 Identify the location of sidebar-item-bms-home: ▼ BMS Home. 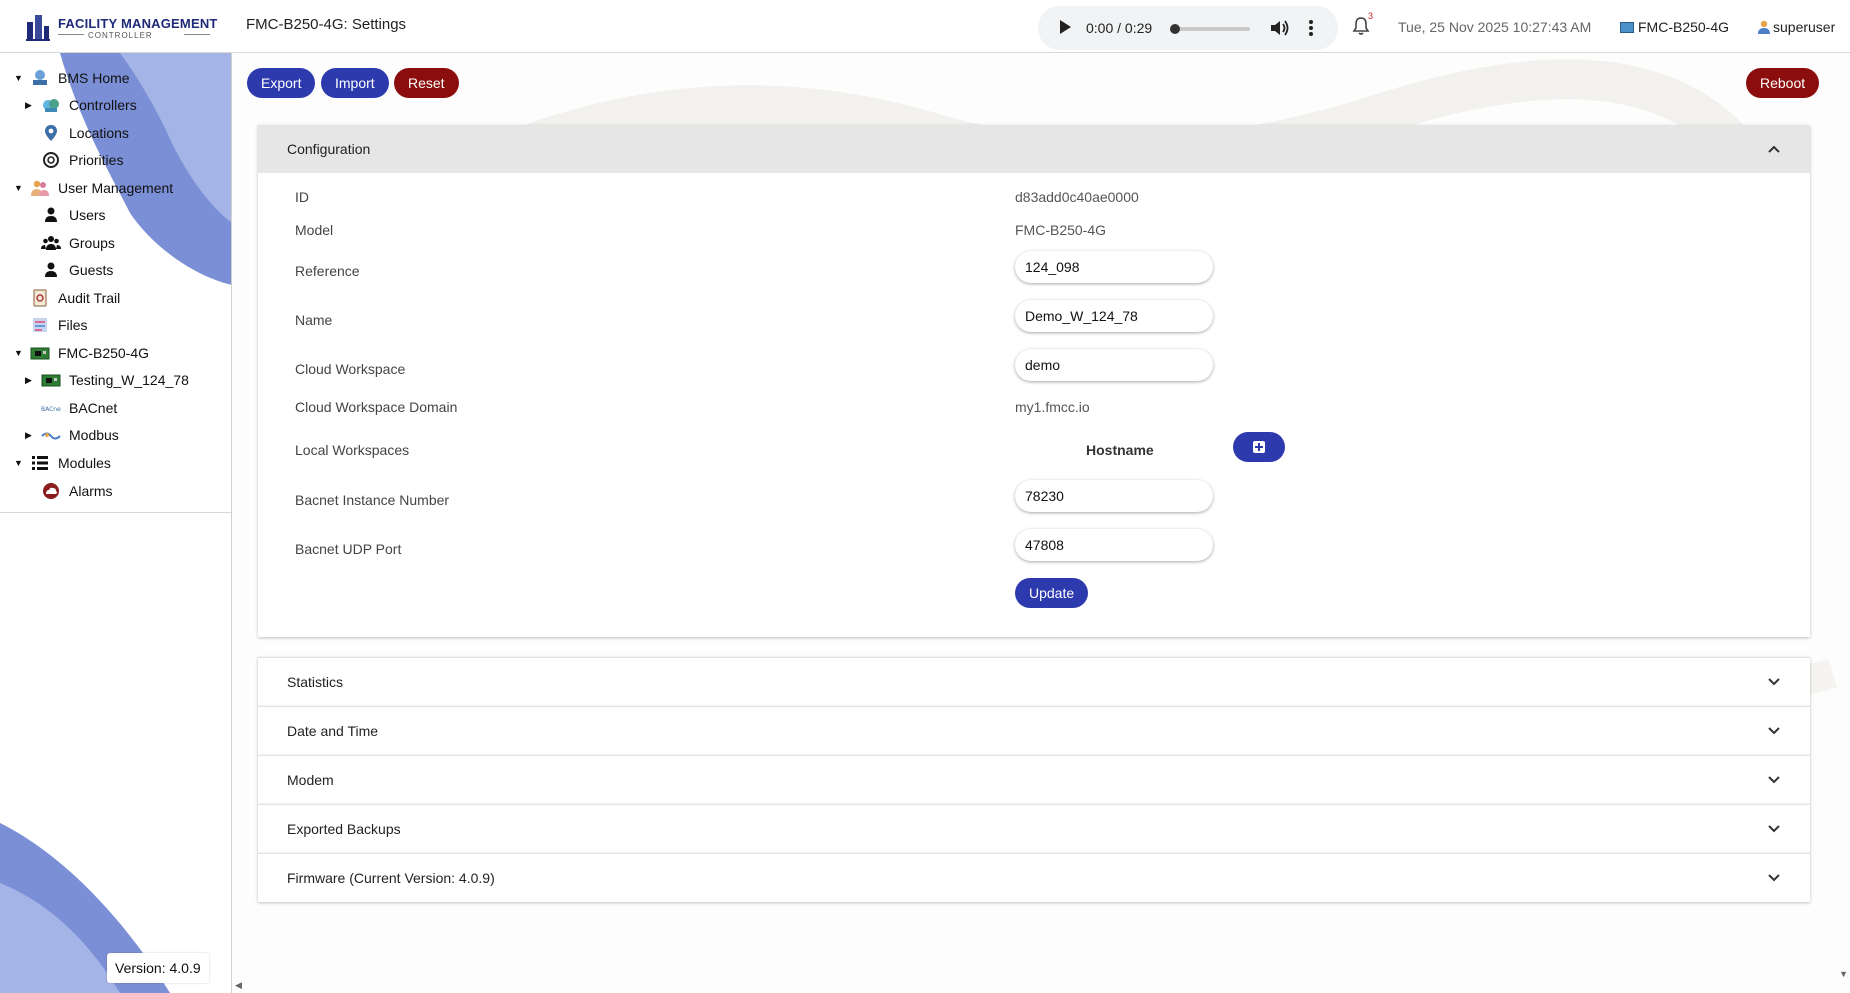
(72, 78).